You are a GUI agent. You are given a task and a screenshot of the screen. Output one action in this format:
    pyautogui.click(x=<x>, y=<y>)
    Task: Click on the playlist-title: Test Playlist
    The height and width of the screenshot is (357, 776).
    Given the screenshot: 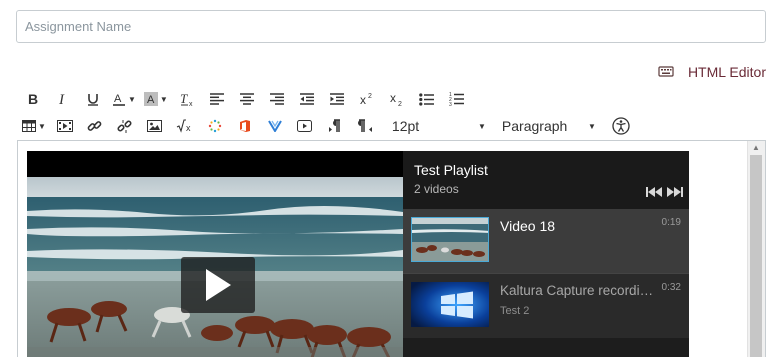 What is the action you would take?
    pyautogui.click(x=451, y=170)
    